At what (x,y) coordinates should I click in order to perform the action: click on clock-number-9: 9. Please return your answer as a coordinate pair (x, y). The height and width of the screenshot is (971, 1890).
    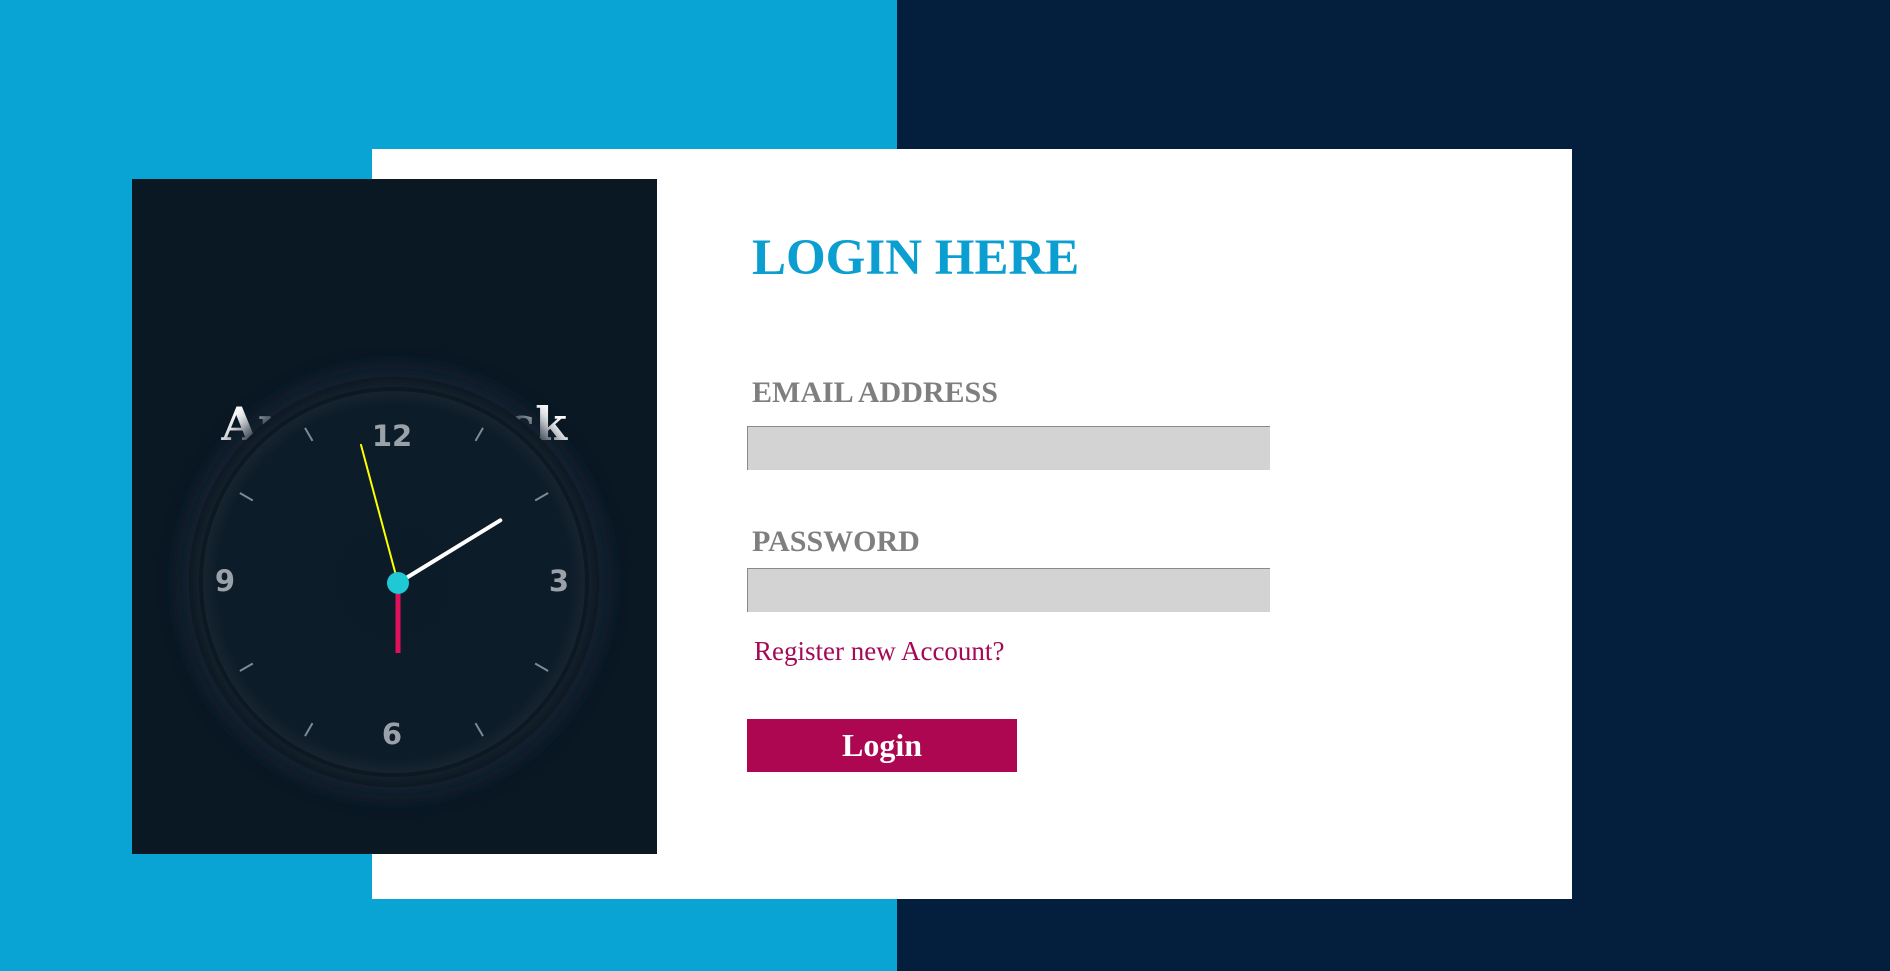
    Looking at the image, I should click on (225, 581).